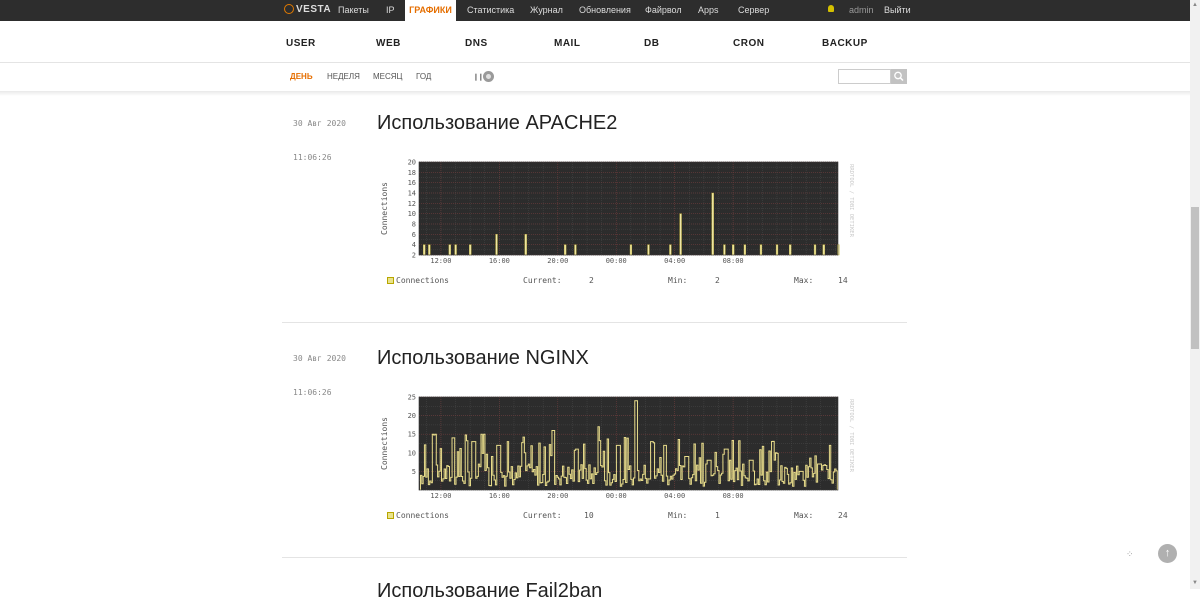  I want to click on main-nav-item: MAIL, so click(567, 43).